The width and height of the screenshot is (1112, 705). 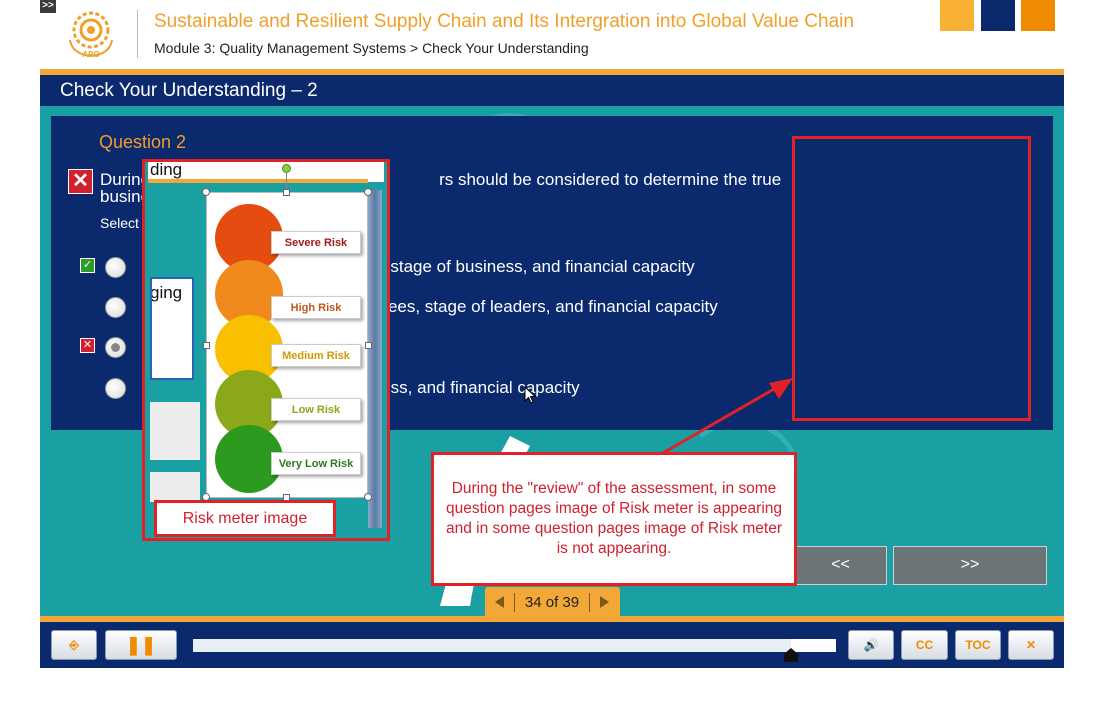 I want to click on scroll-rail, so click(x=375, y=359).